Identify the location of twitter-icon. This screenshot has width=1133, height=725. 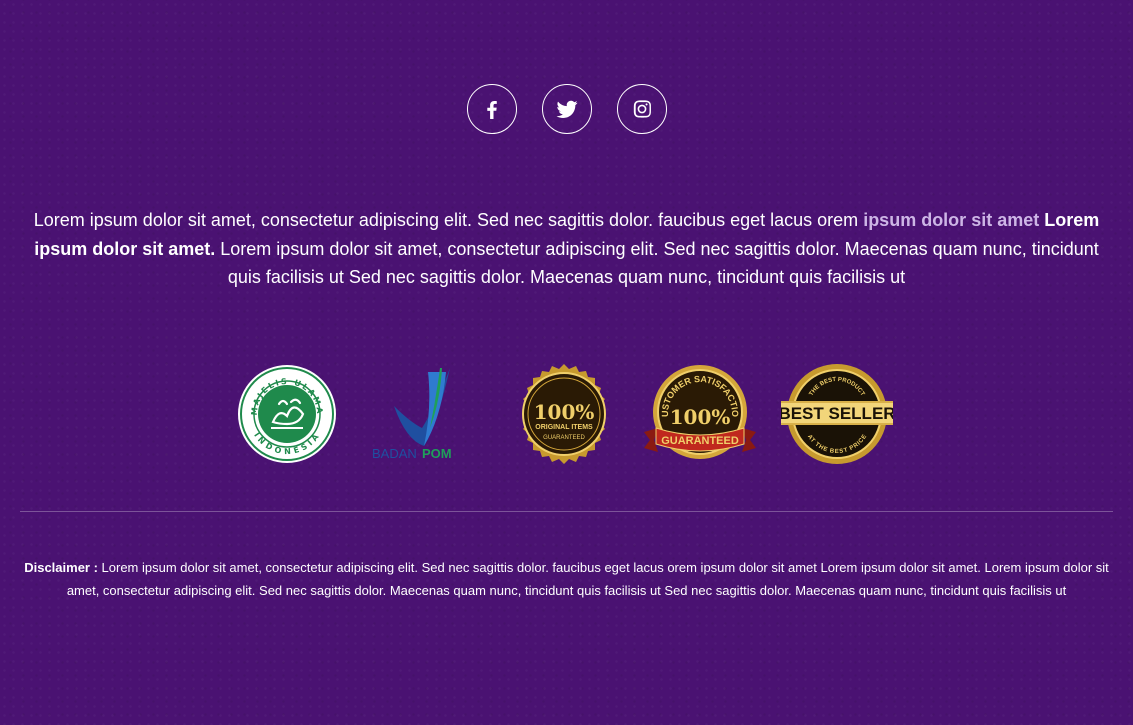
(566, 109).